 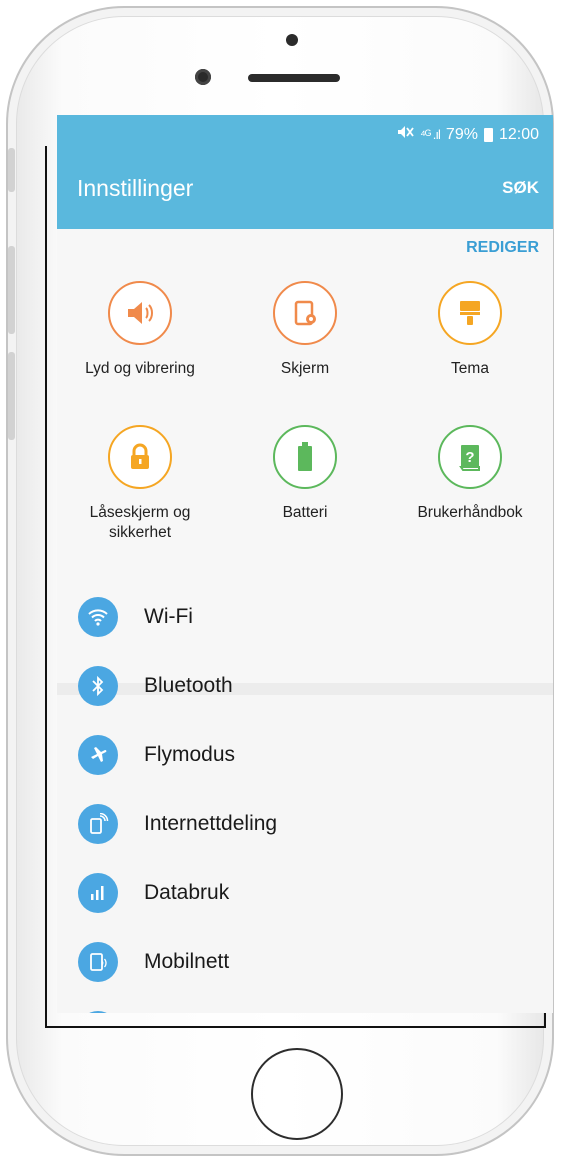 What do you see at coordinates (518, 134) in the screenshot?
I see `clock: 12:00` at bounding box center [518, 134].